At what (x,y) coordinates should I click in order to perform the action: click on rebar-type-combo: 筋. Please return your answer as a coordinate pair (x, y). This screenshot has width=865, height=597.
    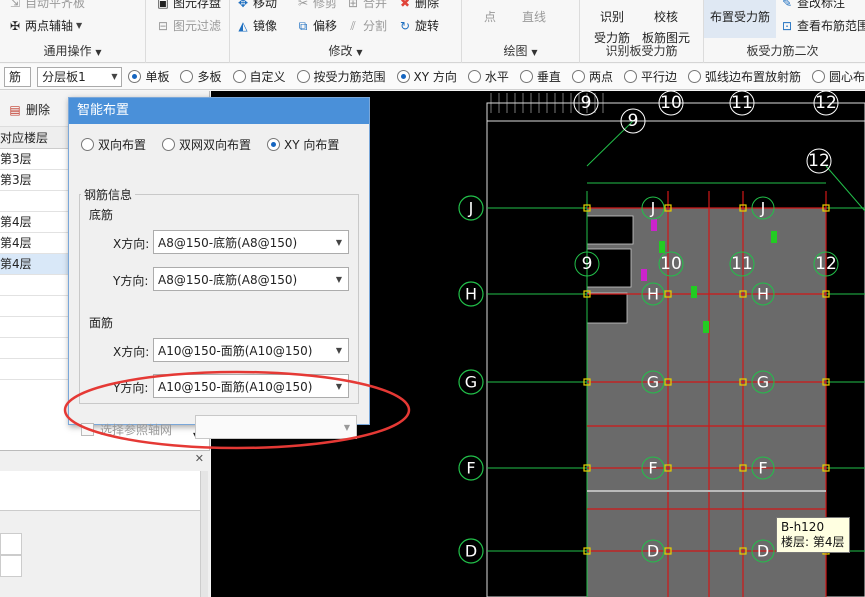
    Looking at the image, I should click on (18, 76).